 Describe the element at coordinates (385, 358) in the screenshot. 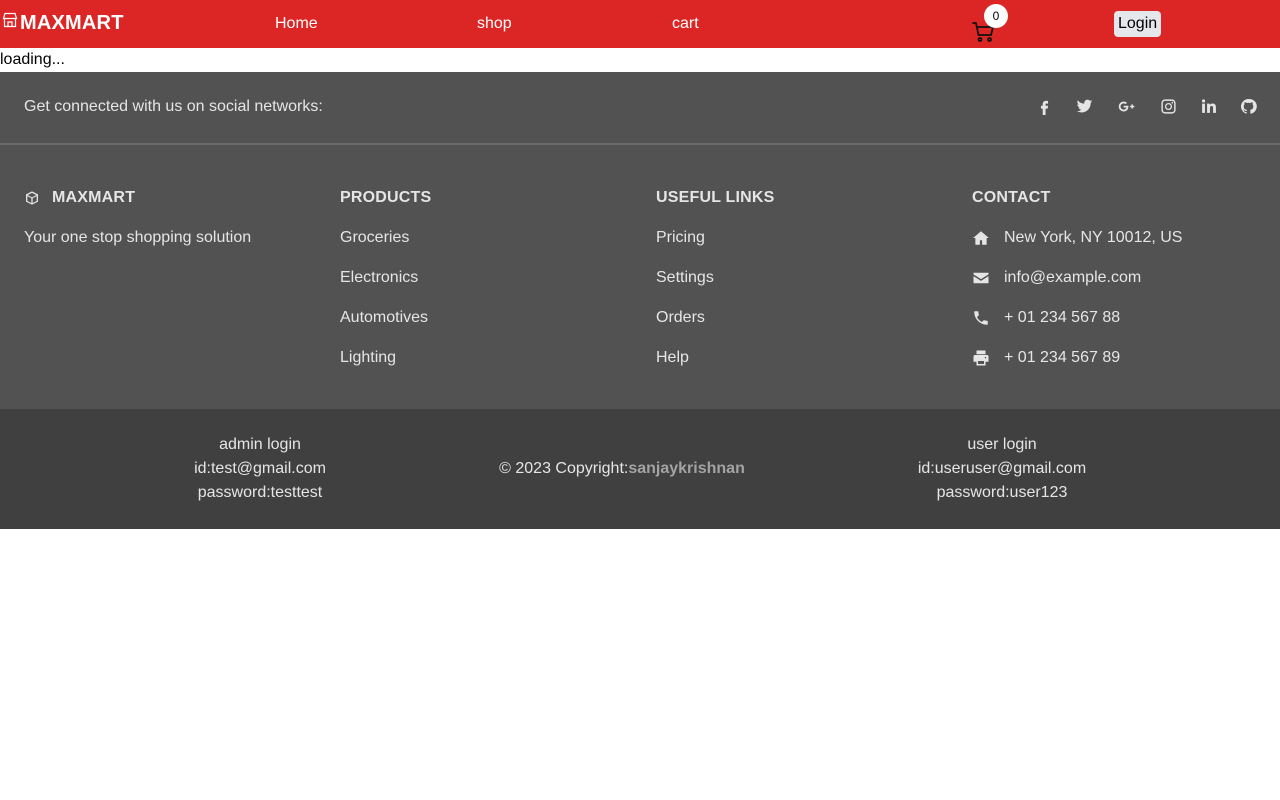

I see `product-link-lighting: Lighting` at that location.